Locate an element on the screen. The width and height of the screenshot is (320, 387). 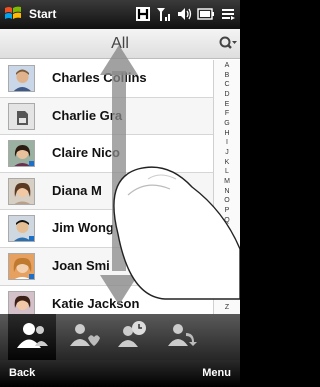
tab-people is located at coordinates (32, 337).